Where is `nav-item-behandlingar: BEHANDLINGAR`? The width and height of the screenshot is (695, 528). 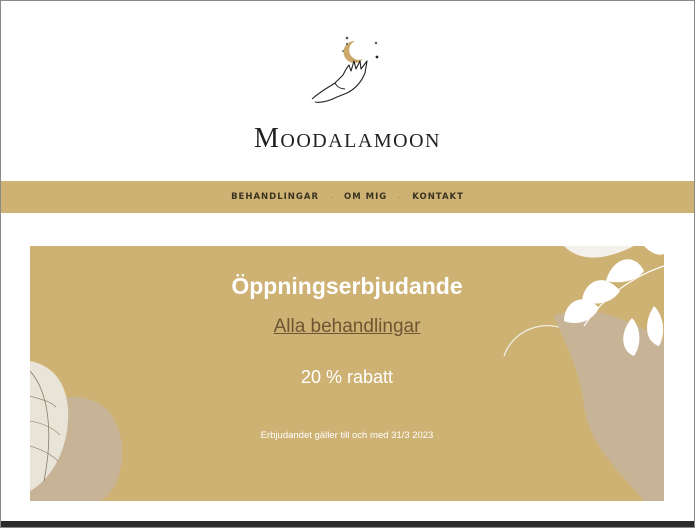 nav-item-behandlingar: BEHANDLINGAR is located at coordinates (275, 197).